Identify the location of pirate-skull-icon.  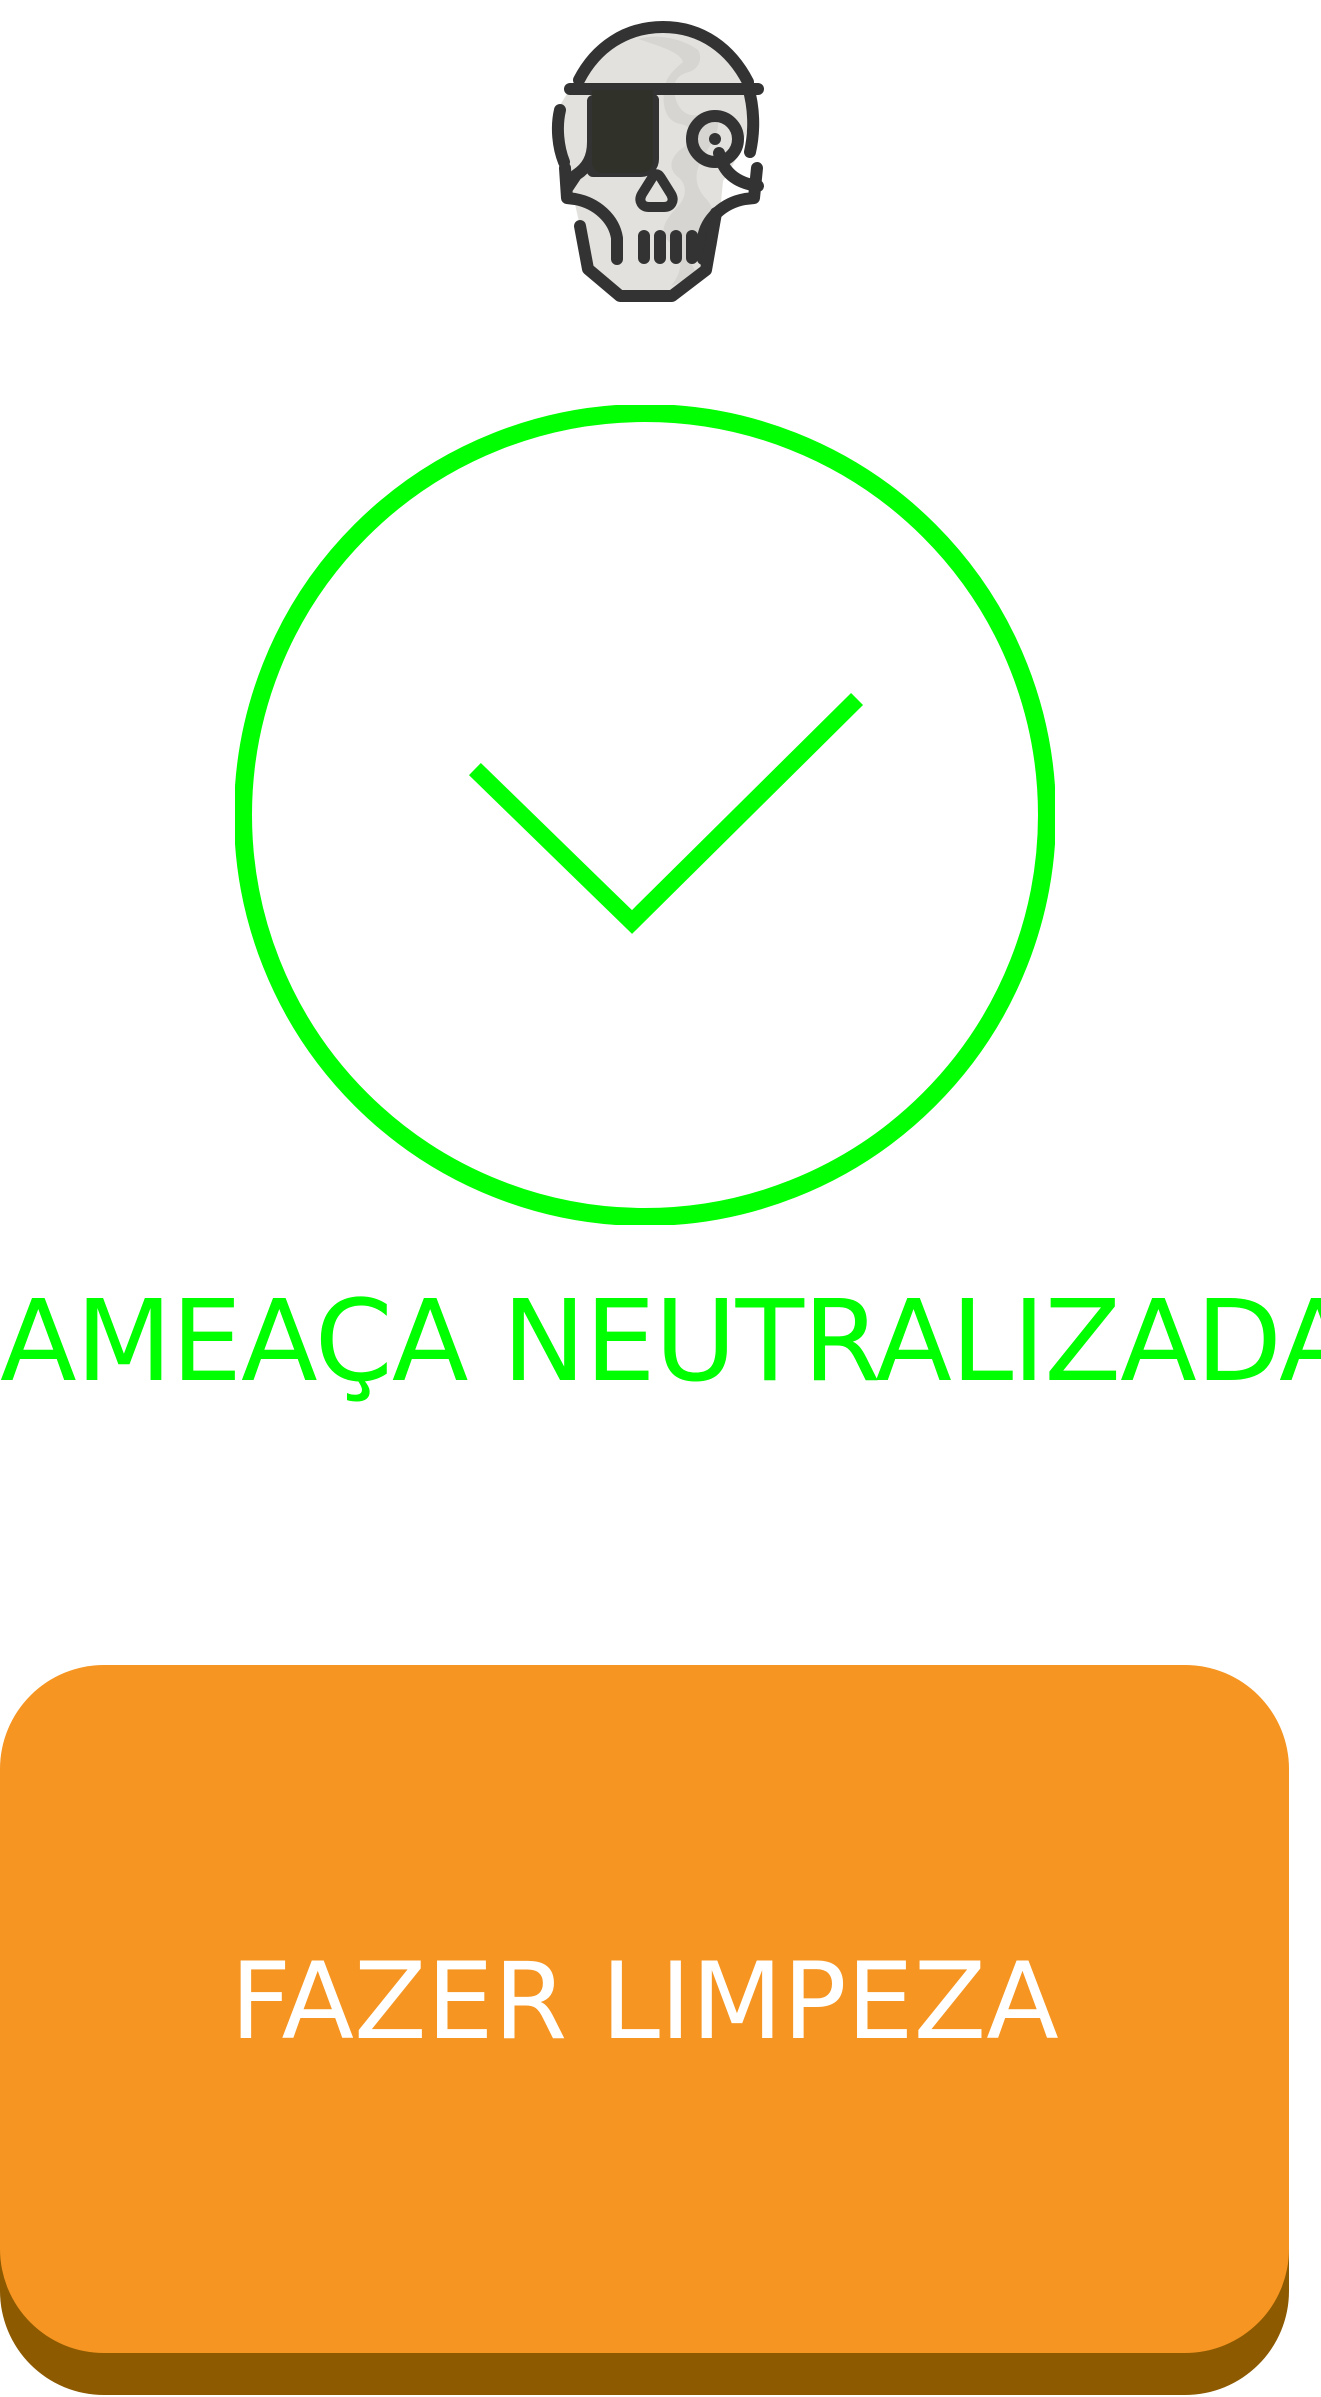
(654, 169).